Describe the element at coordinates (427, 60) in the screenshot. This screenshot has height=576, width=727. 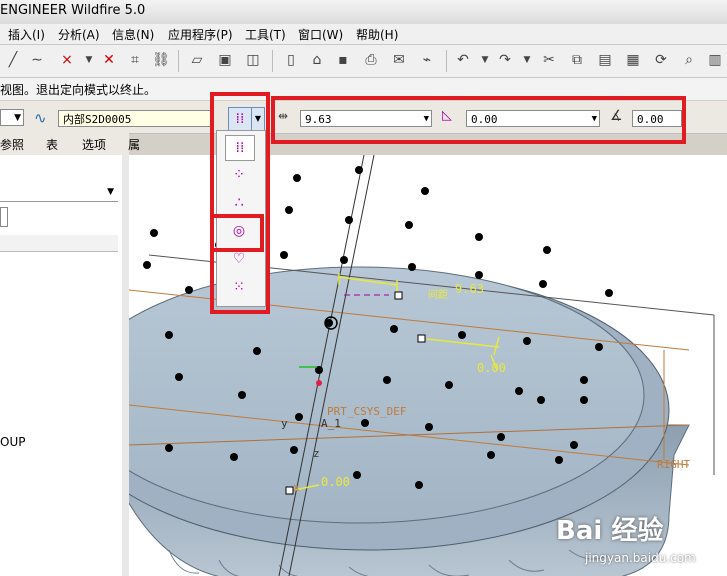
I see `send-icon: ⌁` at that location.